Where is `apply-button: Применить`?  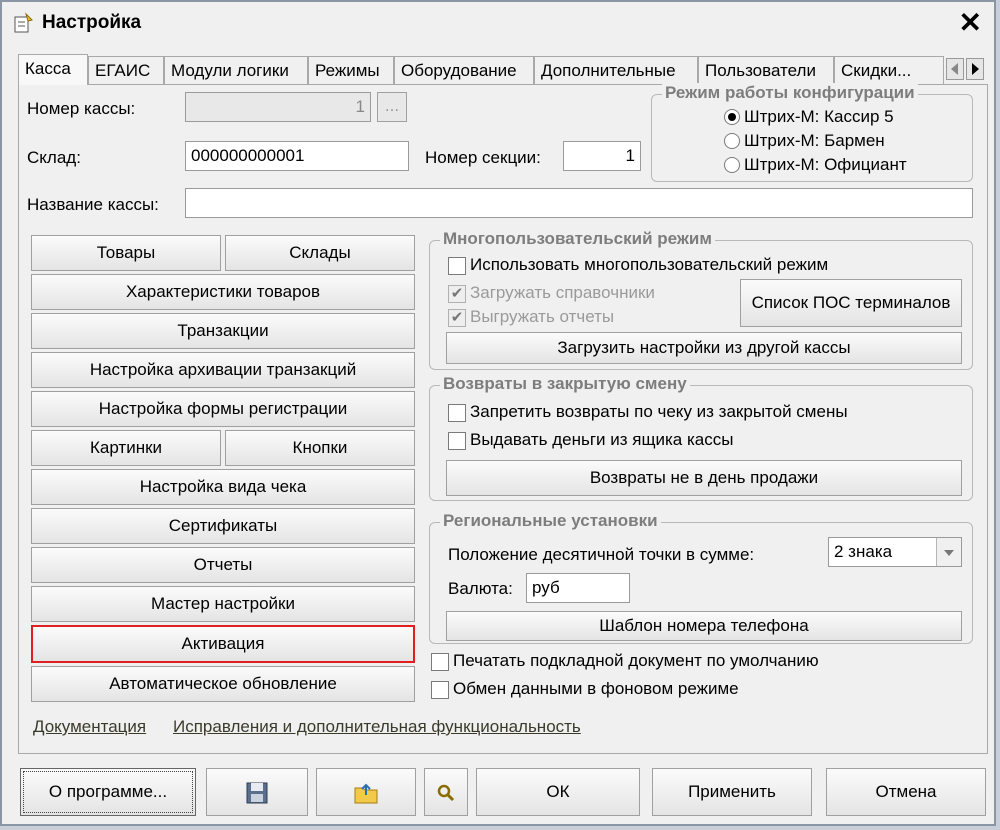
apply-button: Применить is located at coordinates (732, 792).